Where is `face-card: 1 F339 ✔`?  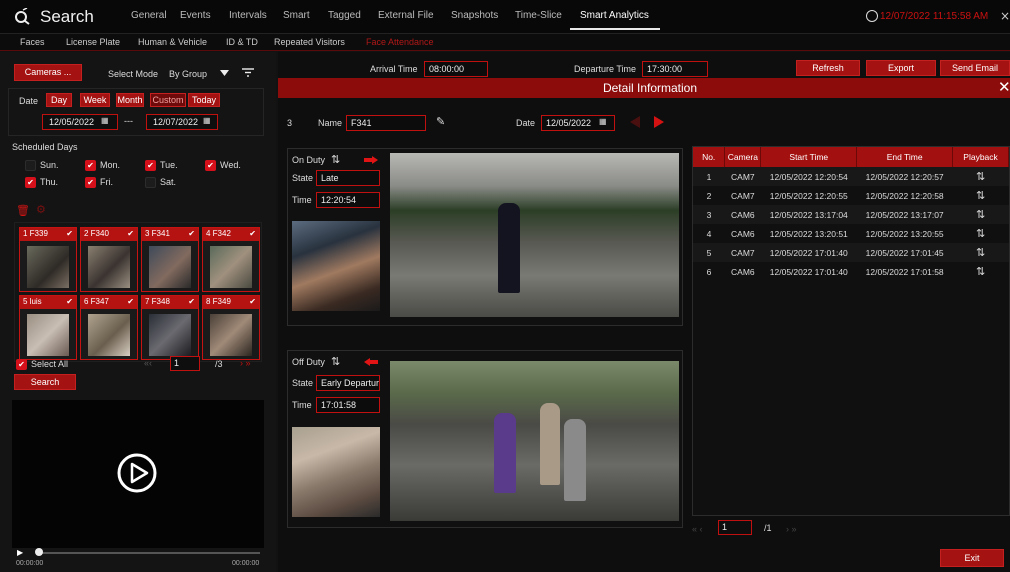 face-card: 1 F339 ✔ is located at coordinates (48, 259).